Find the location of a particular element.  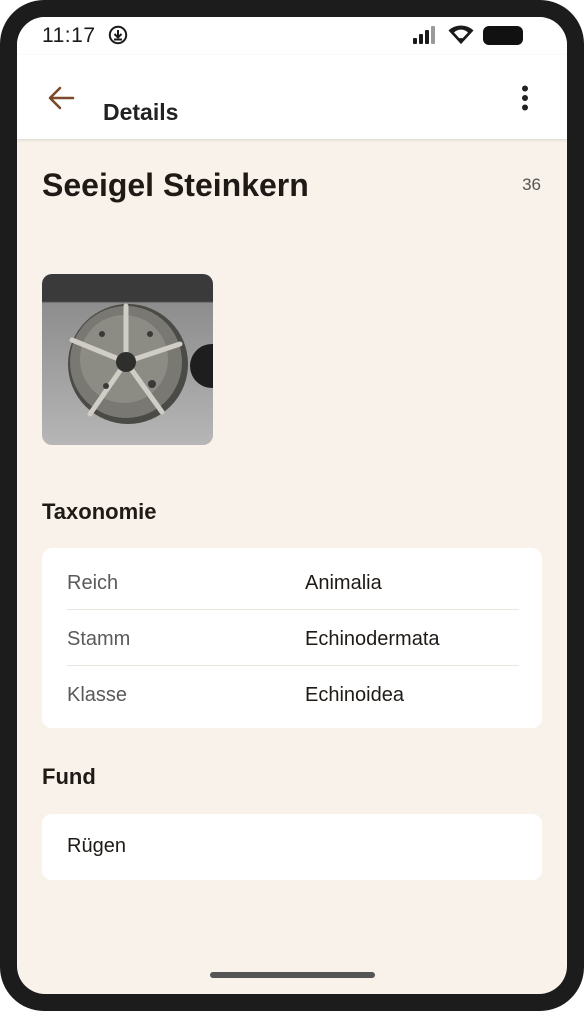

find-card: Rügen is located at coordinates (292, 847).